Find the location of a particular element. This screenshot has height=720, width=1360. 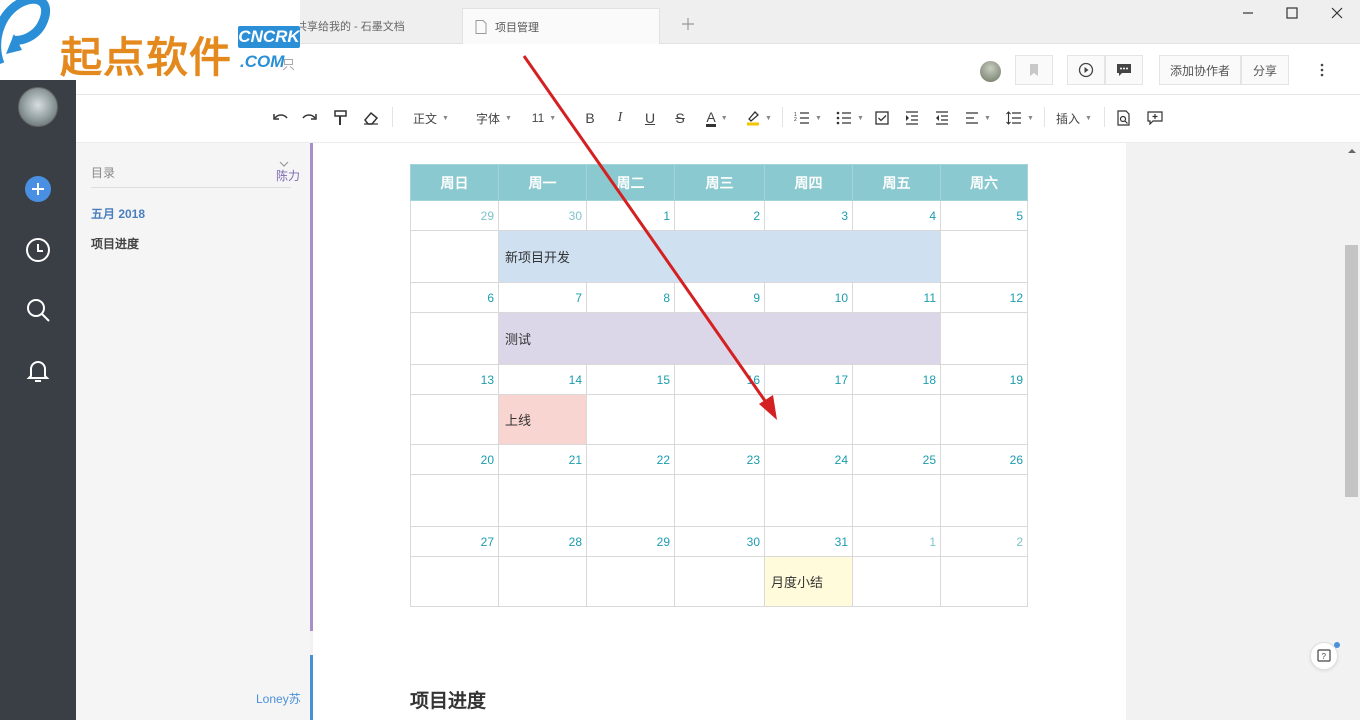

date-cell: 6 is located at coordinates (454, 297).